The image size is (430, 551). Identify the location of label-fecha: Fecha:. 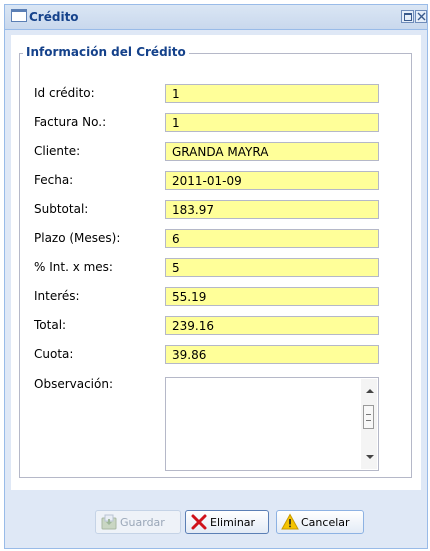
(54, 180).